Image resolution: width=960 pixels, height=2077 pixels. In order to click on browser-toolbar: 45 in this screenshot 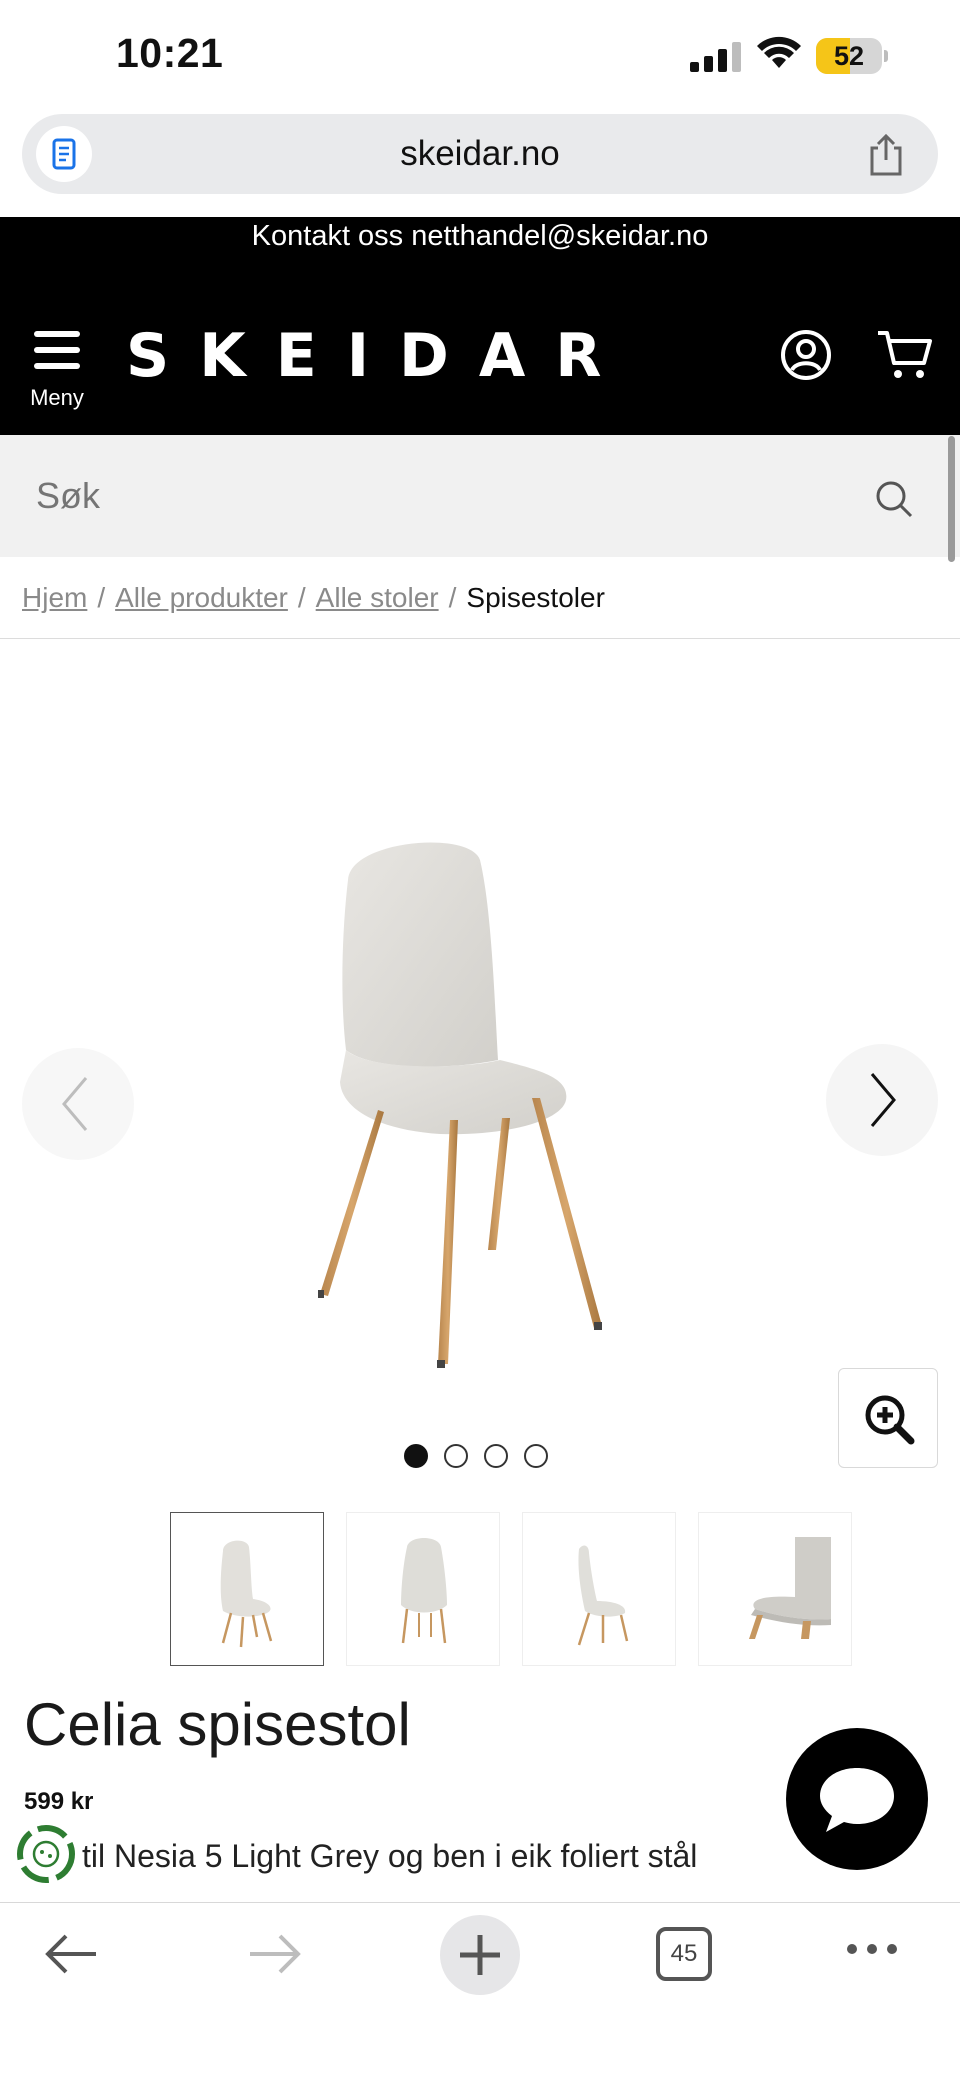, I will do `click(480, 1989)`.